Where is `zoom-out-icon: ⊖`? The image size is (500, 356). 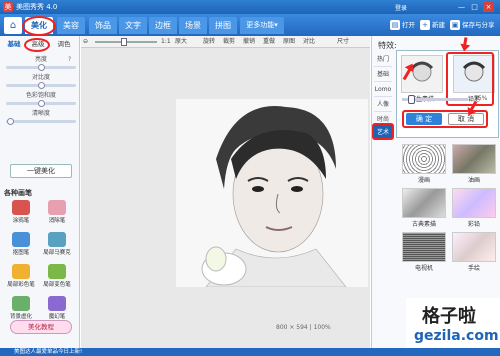
zoom-out-icon: ⊖ is located at coordinates (85, 42).